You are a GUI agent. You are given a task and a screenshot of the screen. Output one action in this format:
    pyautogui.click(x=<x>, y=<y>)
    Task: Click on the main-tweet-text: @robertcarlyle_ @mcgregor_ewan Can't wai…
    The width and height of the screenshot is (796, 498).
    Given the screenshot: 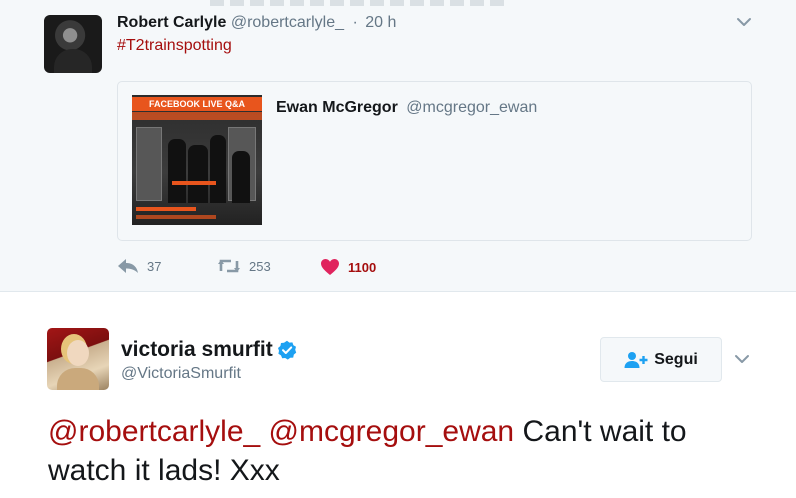 What is the action you would take?
    pyautogui.click(x=408, y=451)
    